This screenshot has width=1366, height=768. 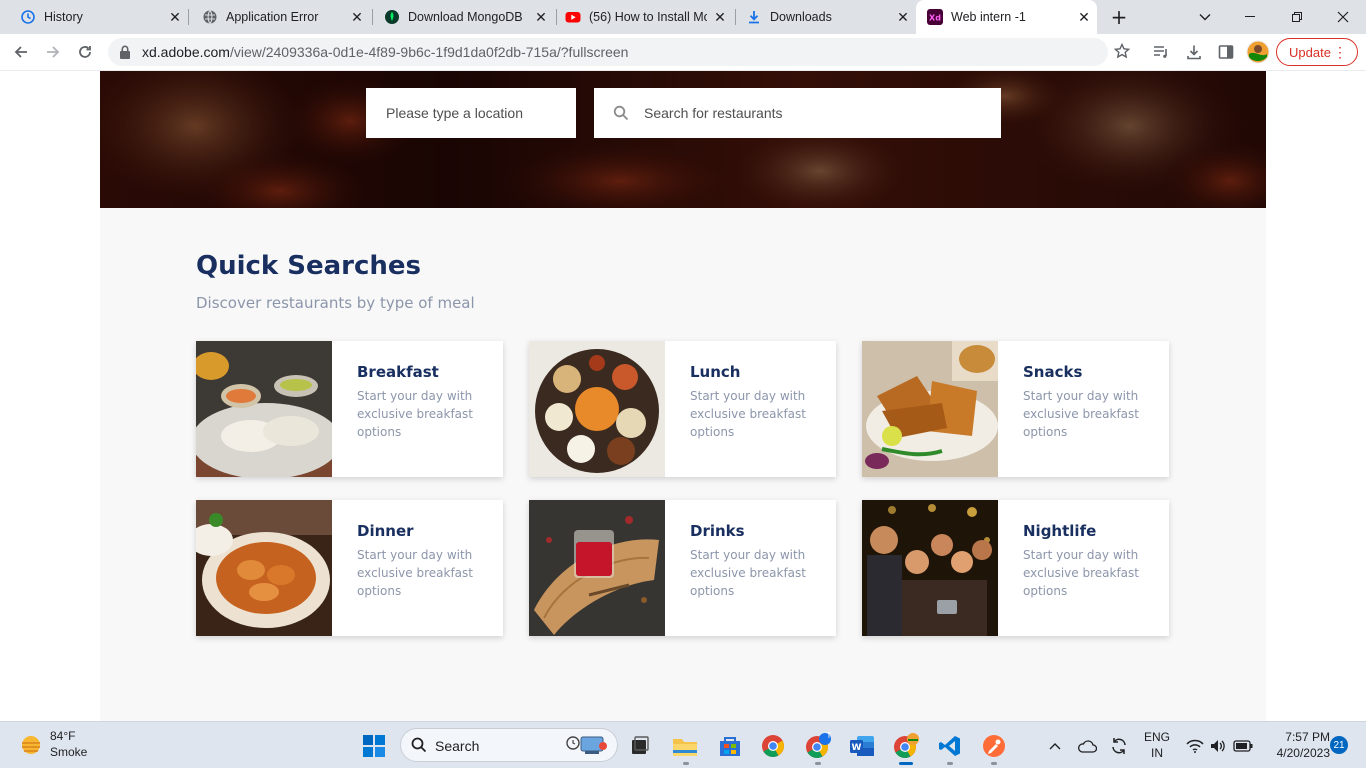 I want to click on youtube-icon, so click(x=573, y=17).